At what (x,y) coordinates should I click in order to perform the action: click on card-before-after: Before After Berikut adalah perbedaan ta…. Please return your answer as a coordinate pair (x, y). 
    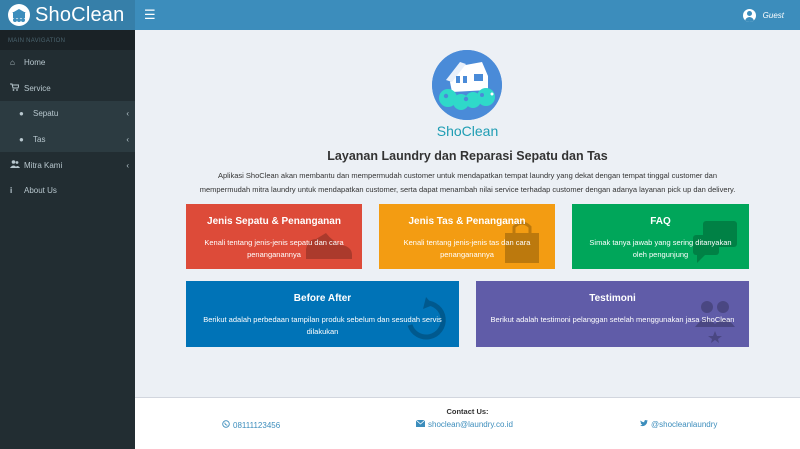
    Looking at the image, I should click on (322, 314).